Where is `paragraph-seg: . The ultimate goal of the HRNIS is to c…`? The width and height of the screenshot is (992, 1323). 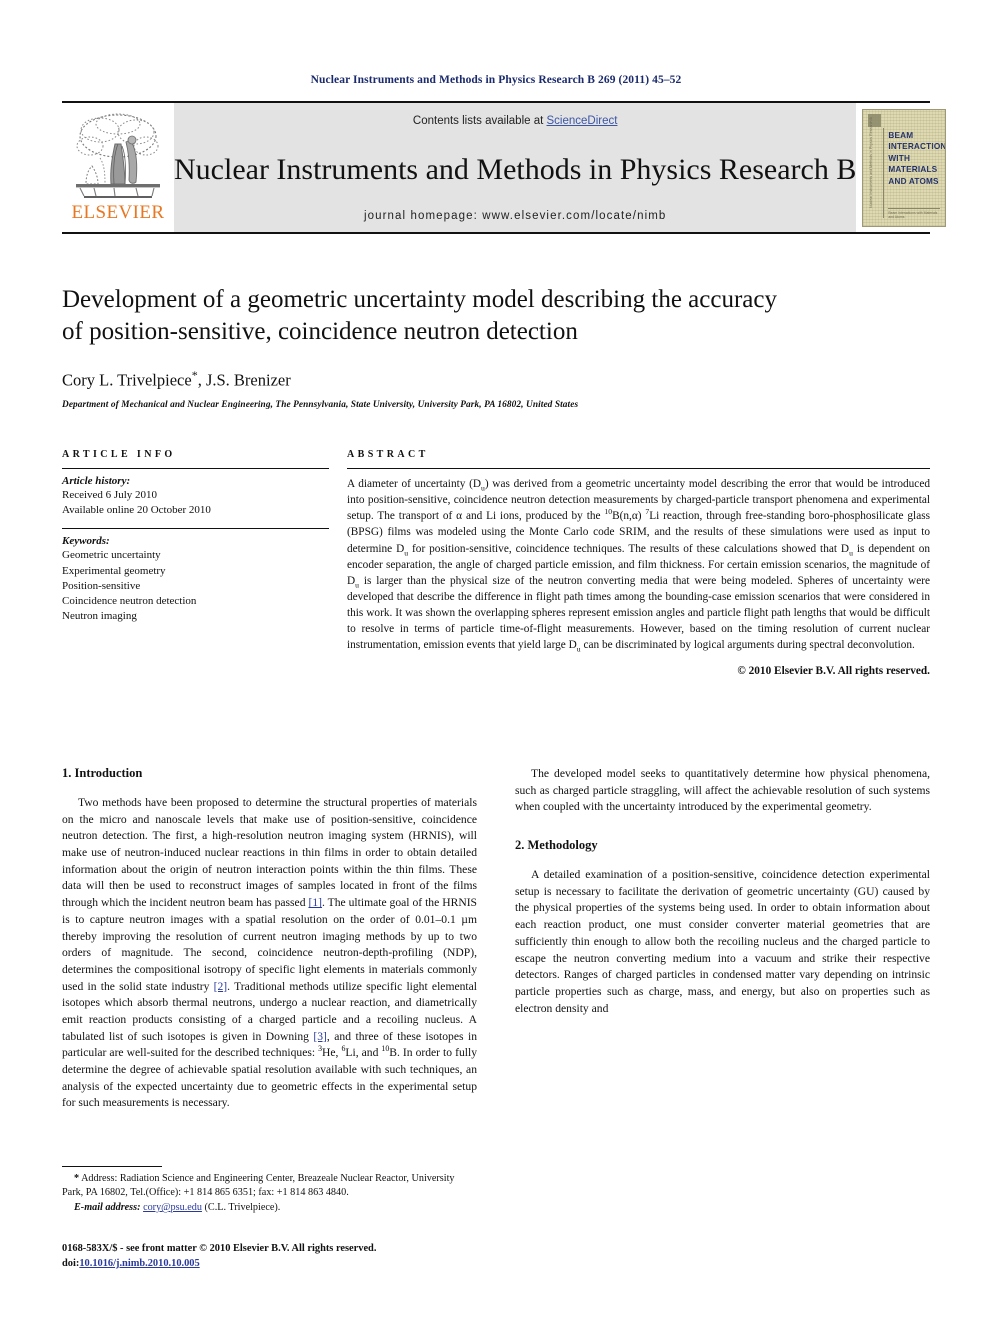 paragraph-seg: . The ultimate goal of the HRNIS is to c… is located at coordinates (269, 944).